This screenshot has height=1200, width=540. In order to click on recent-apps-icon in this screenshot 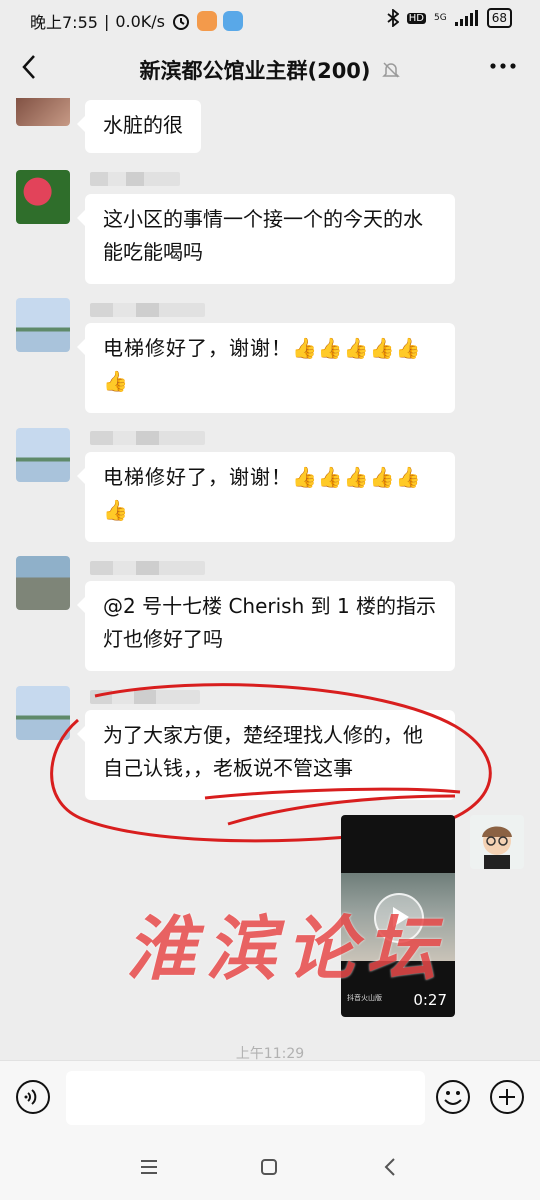, I will do `click(149, 1167)`.